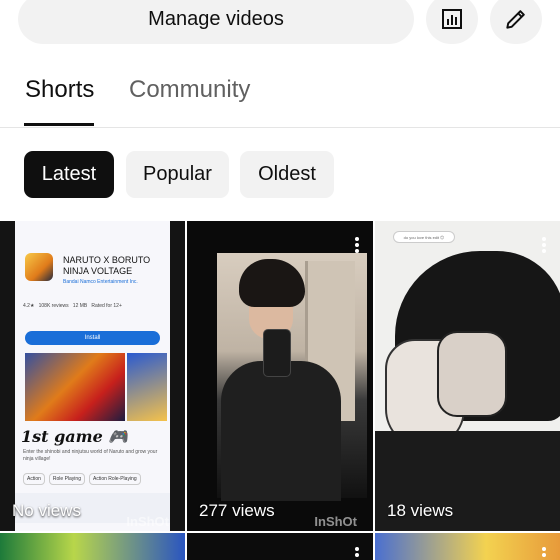 The width and height of the screenshot is (560, 560). What do you see at coordinates (39, 267) in the screenshot?
I see `app-icon` at bounding box center [39, 267].